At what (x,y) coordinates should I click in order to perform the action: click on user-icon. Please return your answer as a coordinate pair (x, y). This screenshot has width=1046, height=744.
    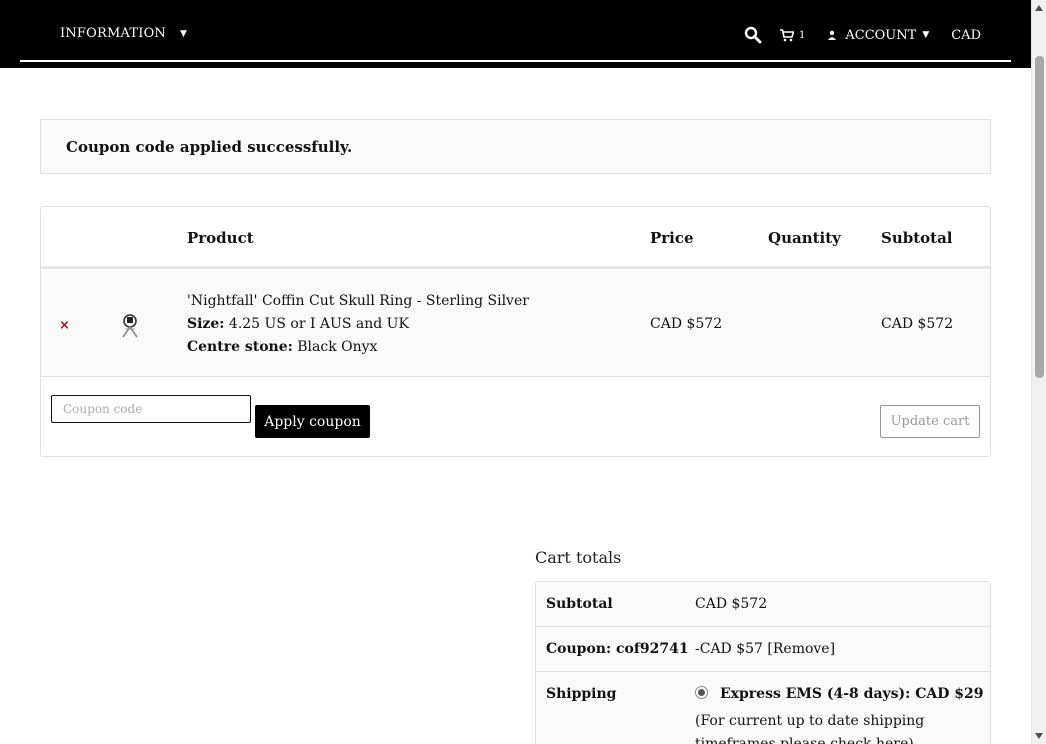
    Looking at the image, I should click on (832, 35).